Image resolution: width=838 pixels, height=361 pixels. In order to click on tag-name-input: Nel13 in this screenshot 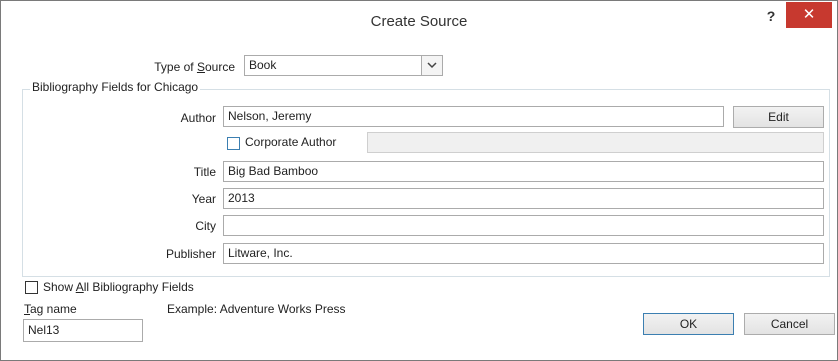, I will do `click(83, 330)`.